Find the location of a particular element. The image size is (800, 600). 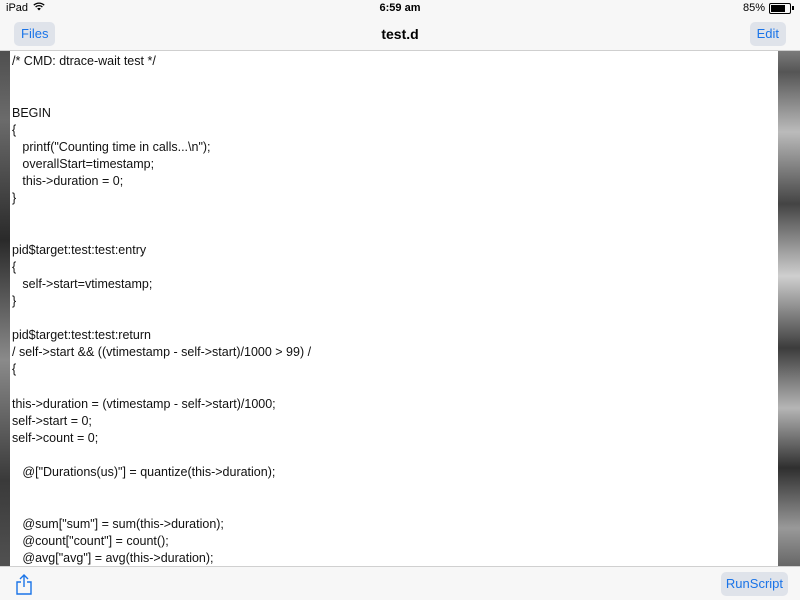

edit-button: Edit is located at coordinates (767, 34).